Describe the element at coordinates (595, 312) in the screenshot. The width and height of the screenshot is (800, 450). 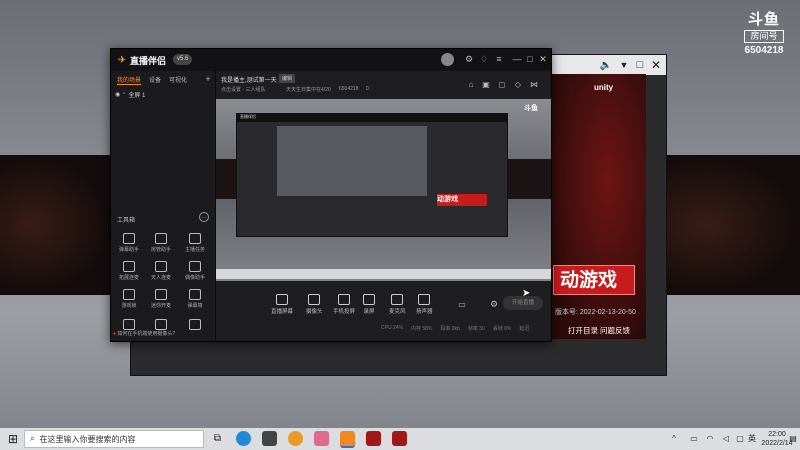
I see `version-text: 版本号: 2022-02-13-20-50` at that location.